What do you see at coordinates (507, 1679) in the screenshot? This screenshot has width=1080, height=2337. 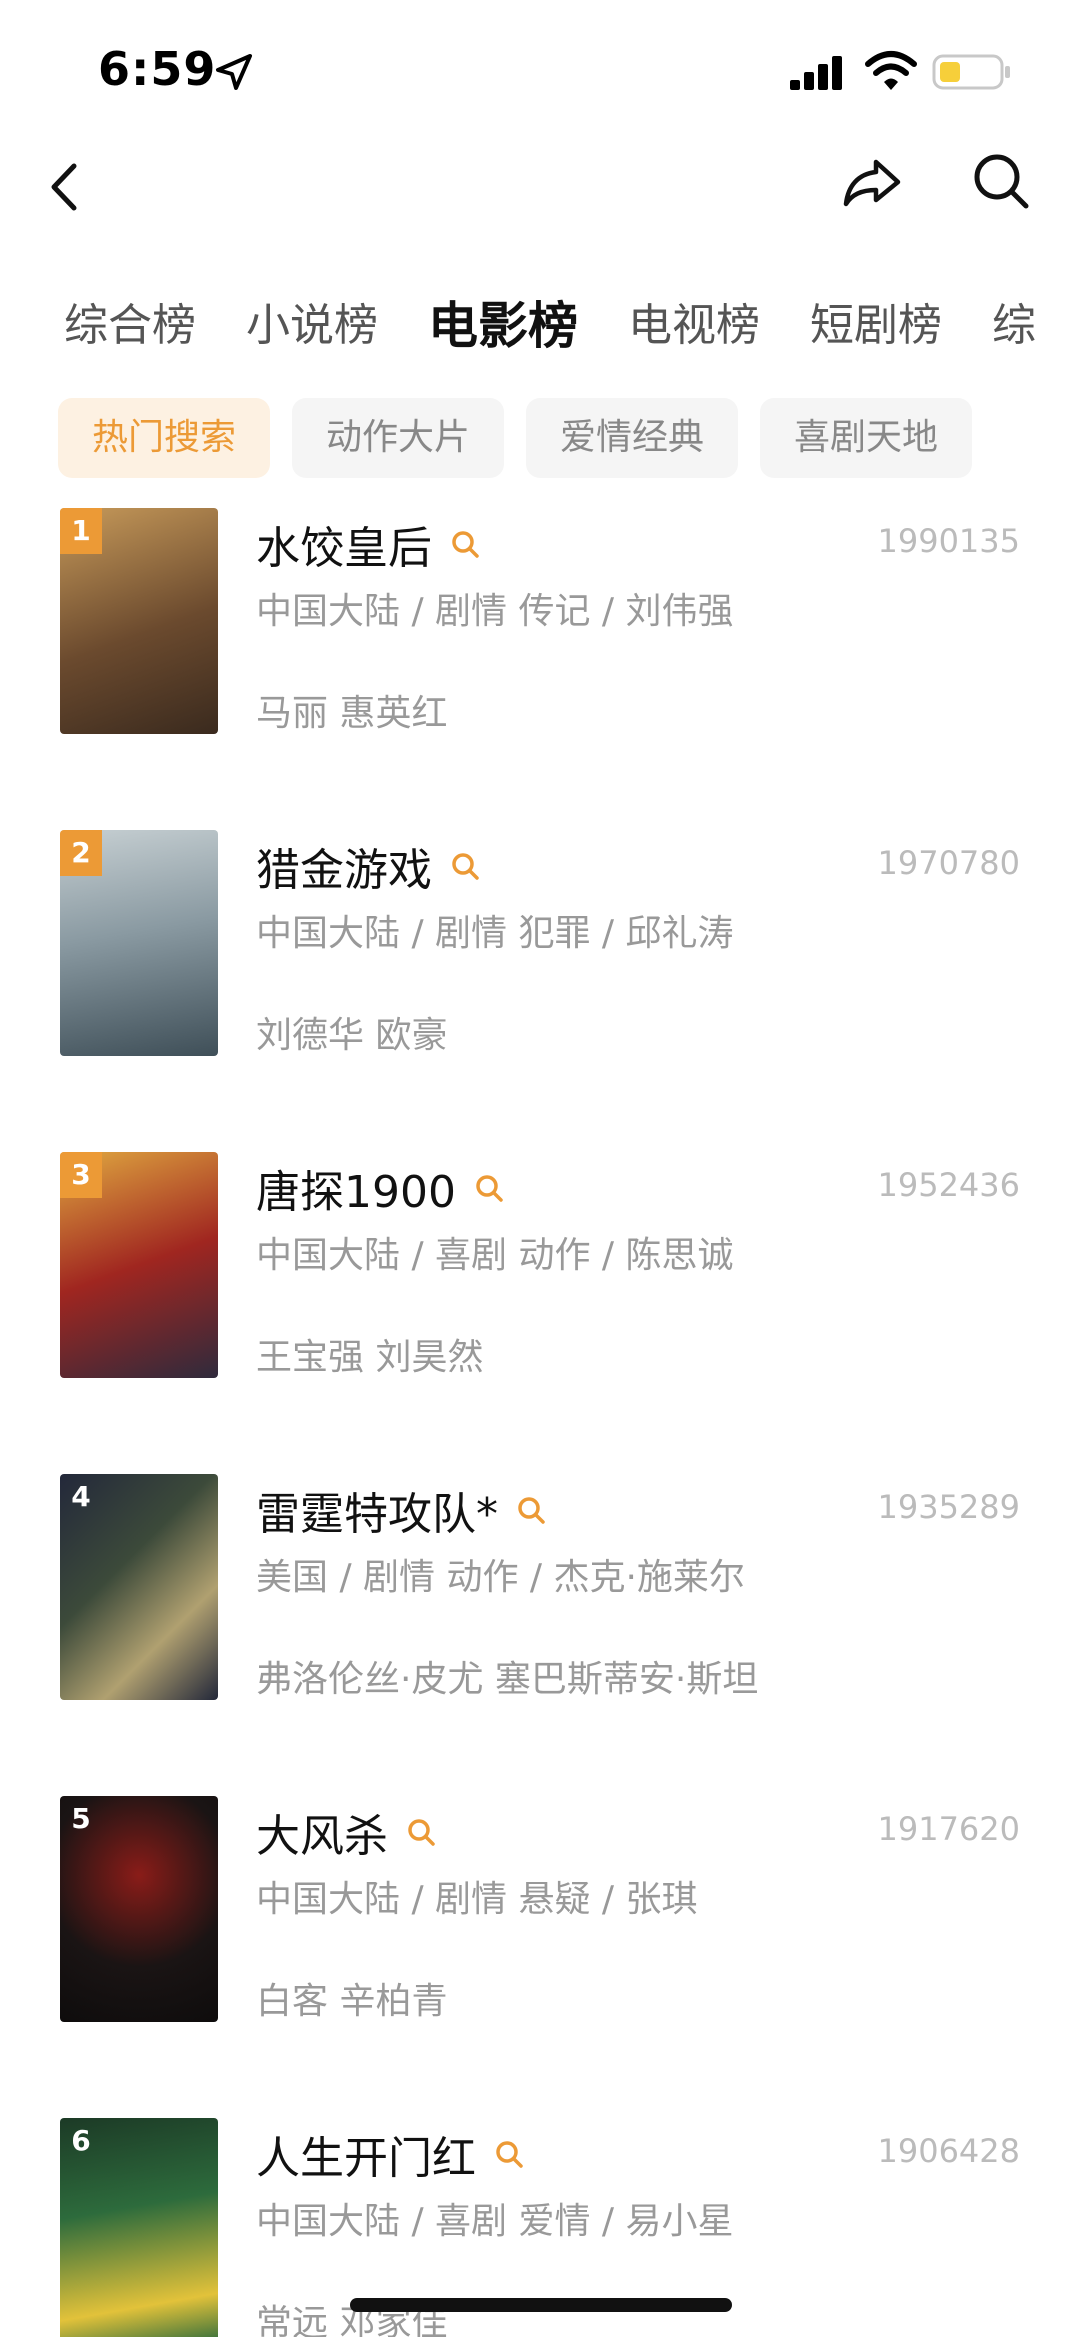 I see `movie-cast: 弗洛伦丝·皮尤 塞巴斯蒂安·斯坦` at bounding box center [507, 1679].